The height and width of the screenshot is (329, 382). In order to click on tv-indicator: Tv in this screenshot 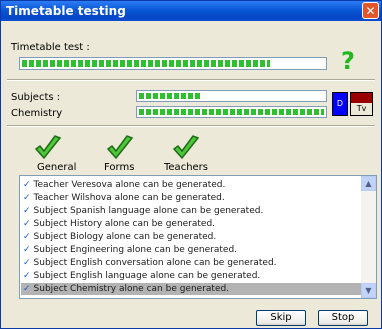, I will do `click(361, 104)`.